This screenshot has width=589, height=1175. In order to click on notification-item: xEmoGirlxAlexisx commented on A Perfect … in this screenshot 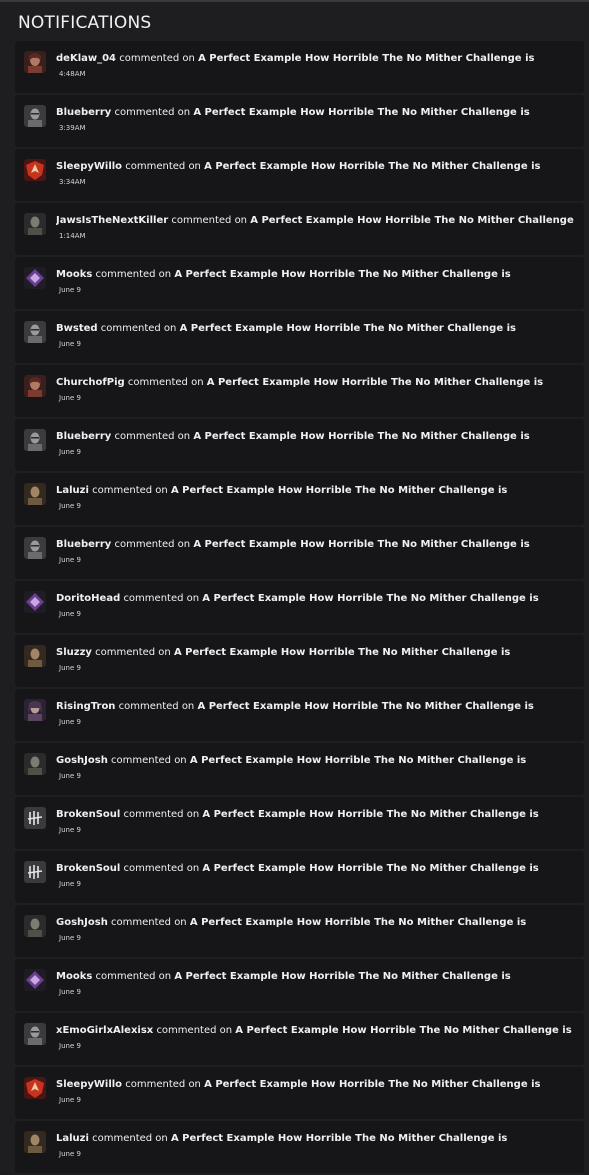, I will do `click(299, 1039)`.